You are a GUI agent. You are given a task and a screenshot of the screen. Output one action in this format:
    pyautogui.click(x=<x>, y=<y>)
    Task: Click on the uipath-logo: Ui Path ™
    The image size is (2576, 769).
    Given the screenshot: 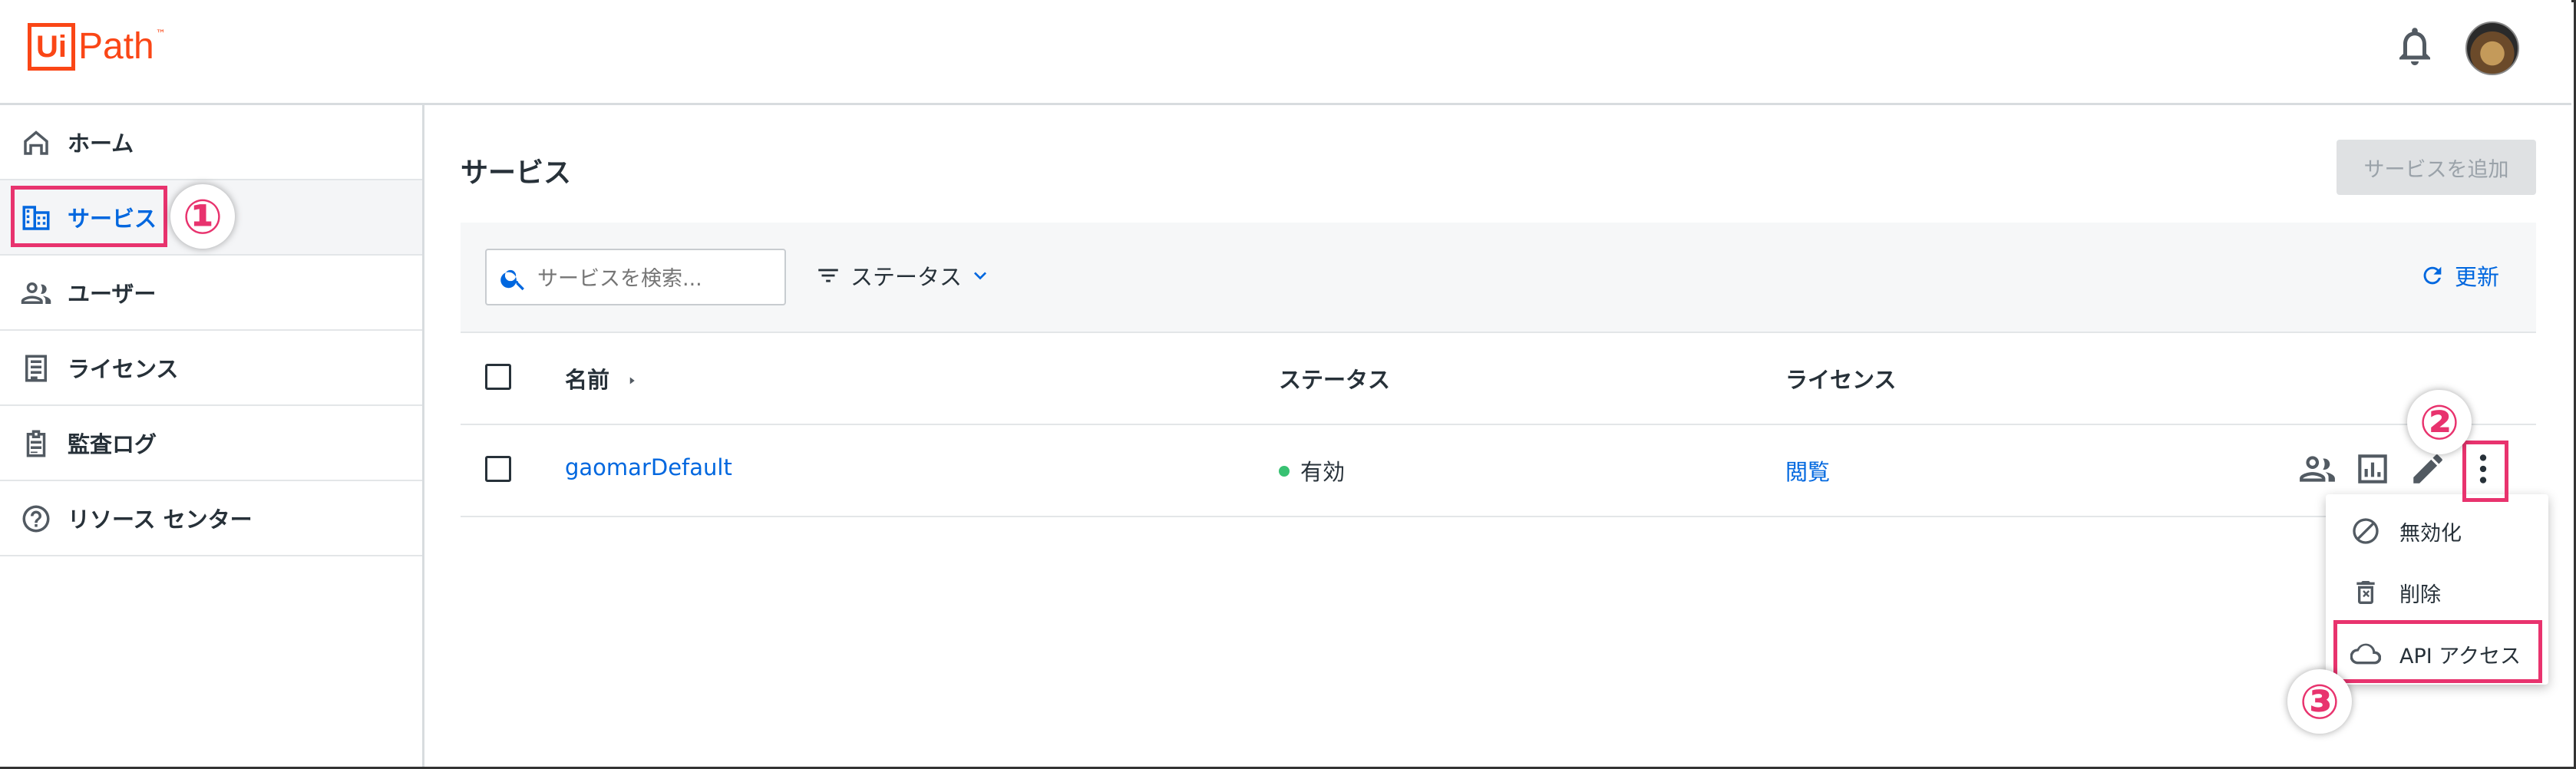 What is the action you would take?
    pyautogui.click(x=97, y=46)
    